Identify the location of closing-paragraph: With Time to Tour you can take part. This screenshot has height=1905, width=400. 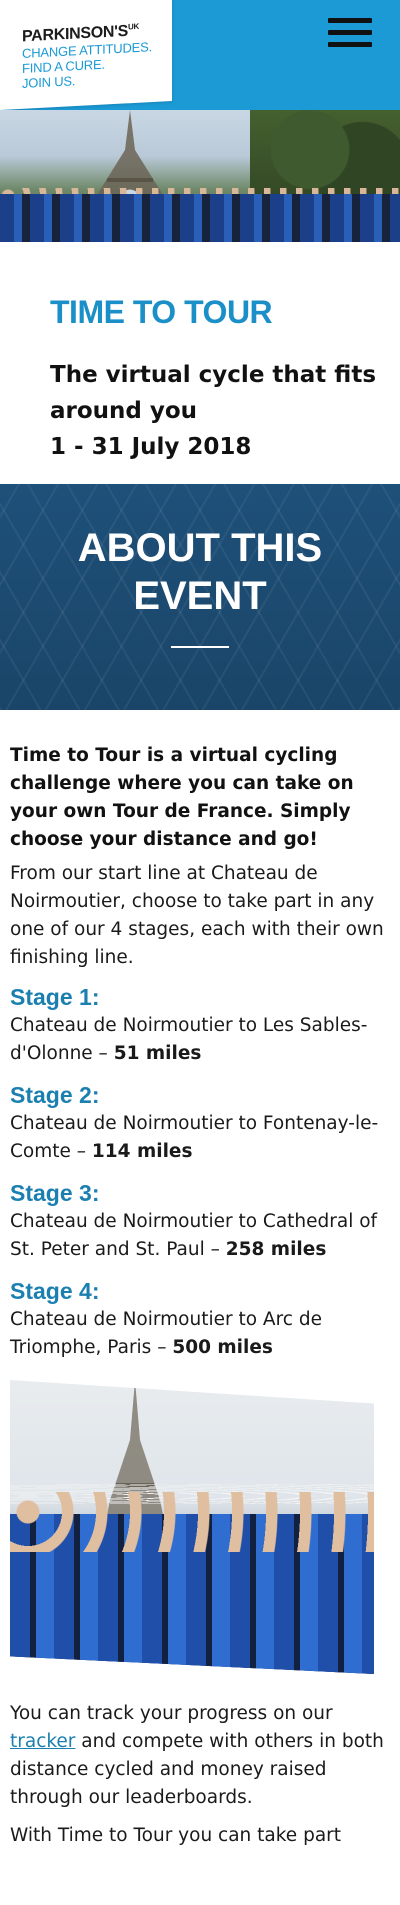
(176, 1835).